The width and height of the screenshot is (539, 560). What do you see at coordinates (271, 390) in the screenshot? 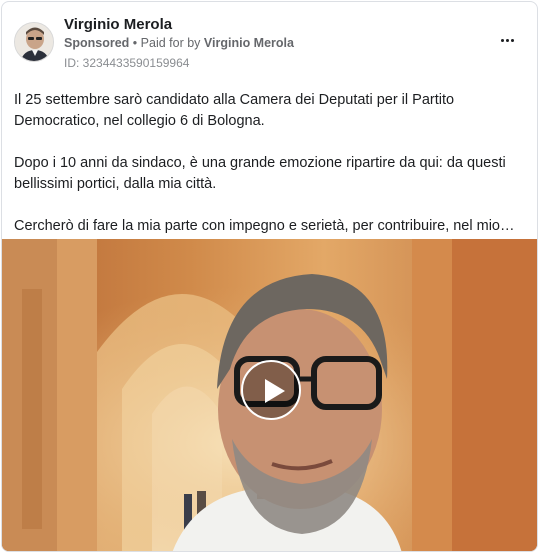
I see `play-icon` at bounding box center [271, 390].